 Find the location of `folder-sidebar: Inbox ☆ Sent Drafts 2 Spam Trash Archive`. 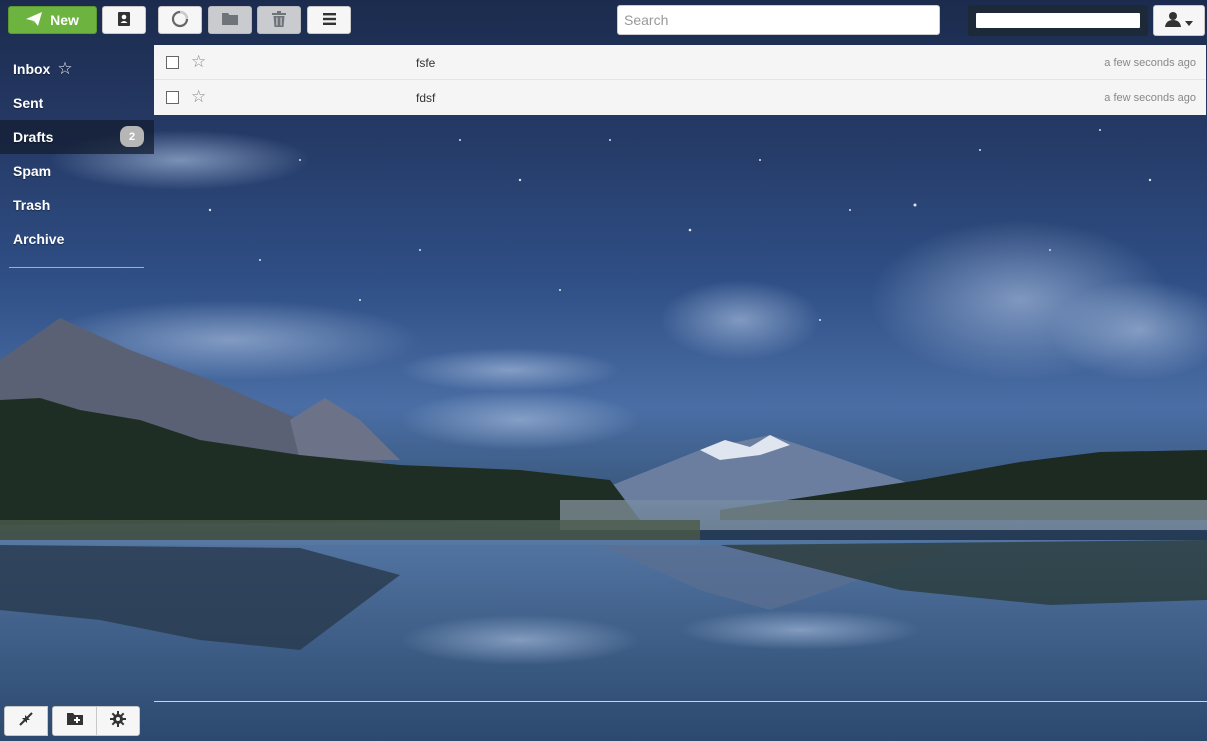

folder-sidebar: Inbox ☆ Sent Drafts 2 Spam Trash Archive is located at coordinates (77, 154).